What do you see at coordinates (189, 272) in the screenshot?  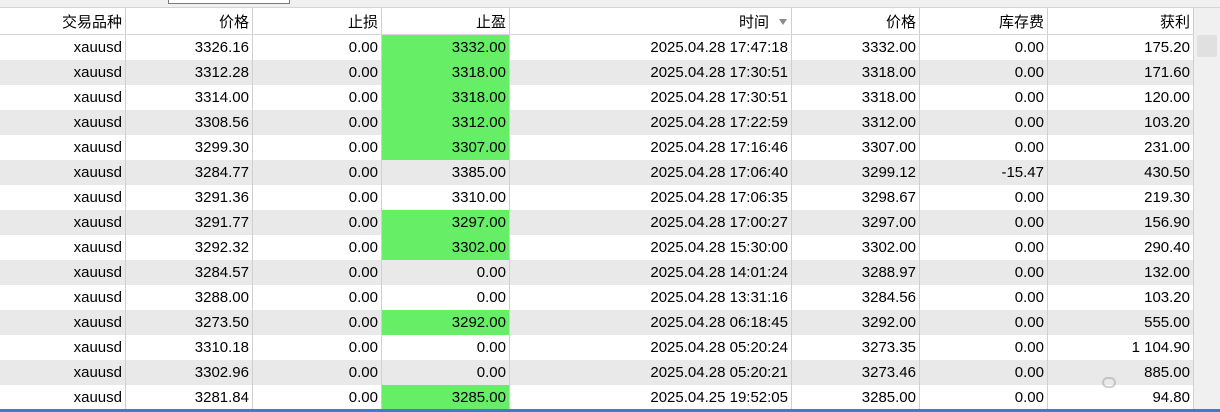 I see `cell-open-price: 3284.57` at bounding box center [189, 272].